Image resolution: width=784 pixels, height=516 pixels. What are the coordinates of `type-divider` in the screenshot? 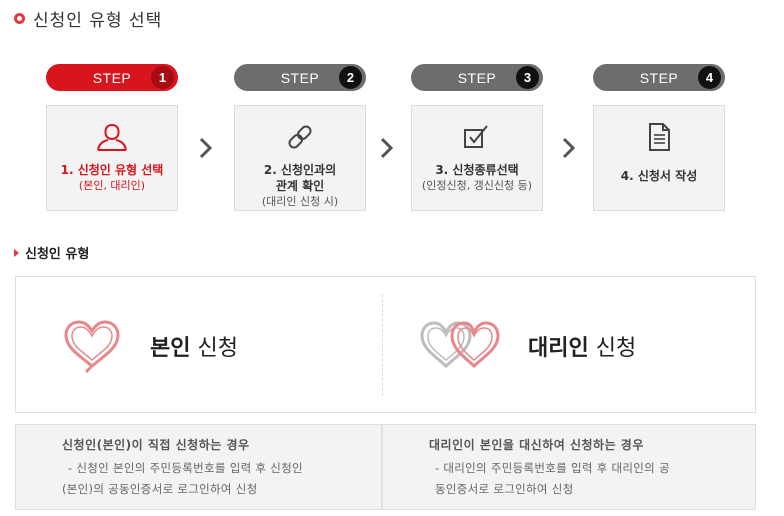 It's located at (382, 345).